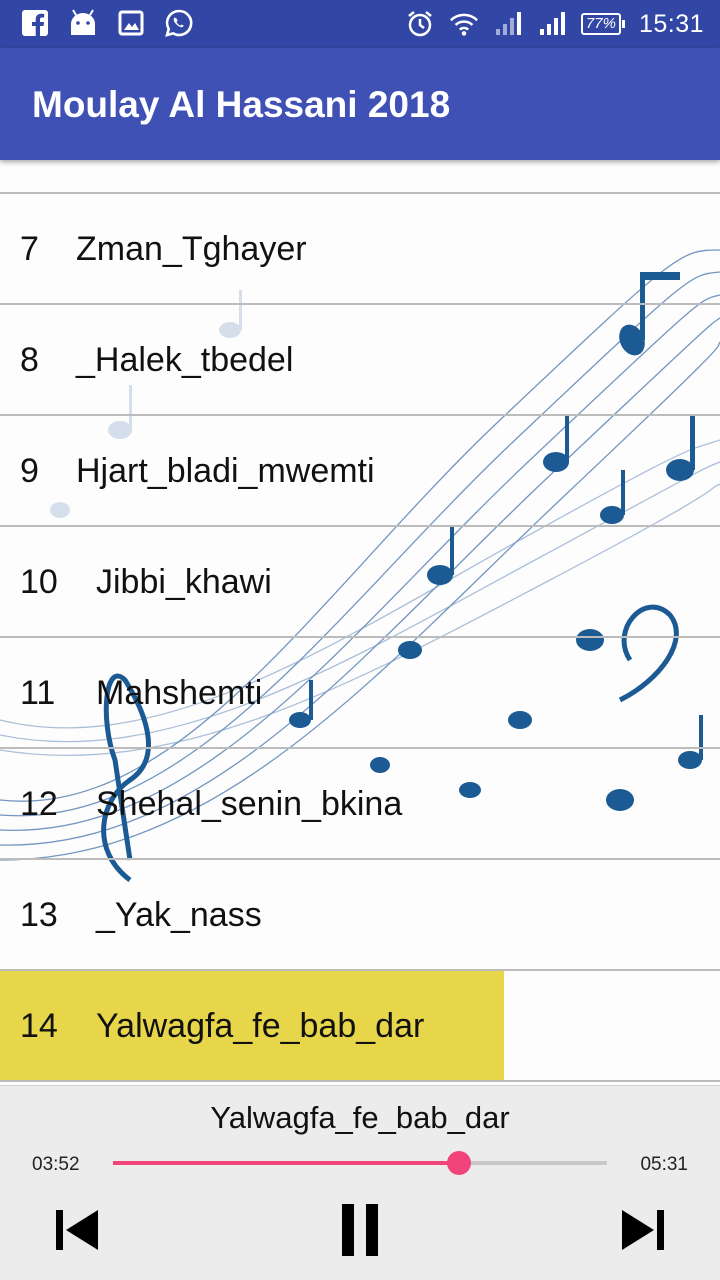 This screenshot has width=720, height=1280. I want to click on skip-next-icon, so click(643, 1230).